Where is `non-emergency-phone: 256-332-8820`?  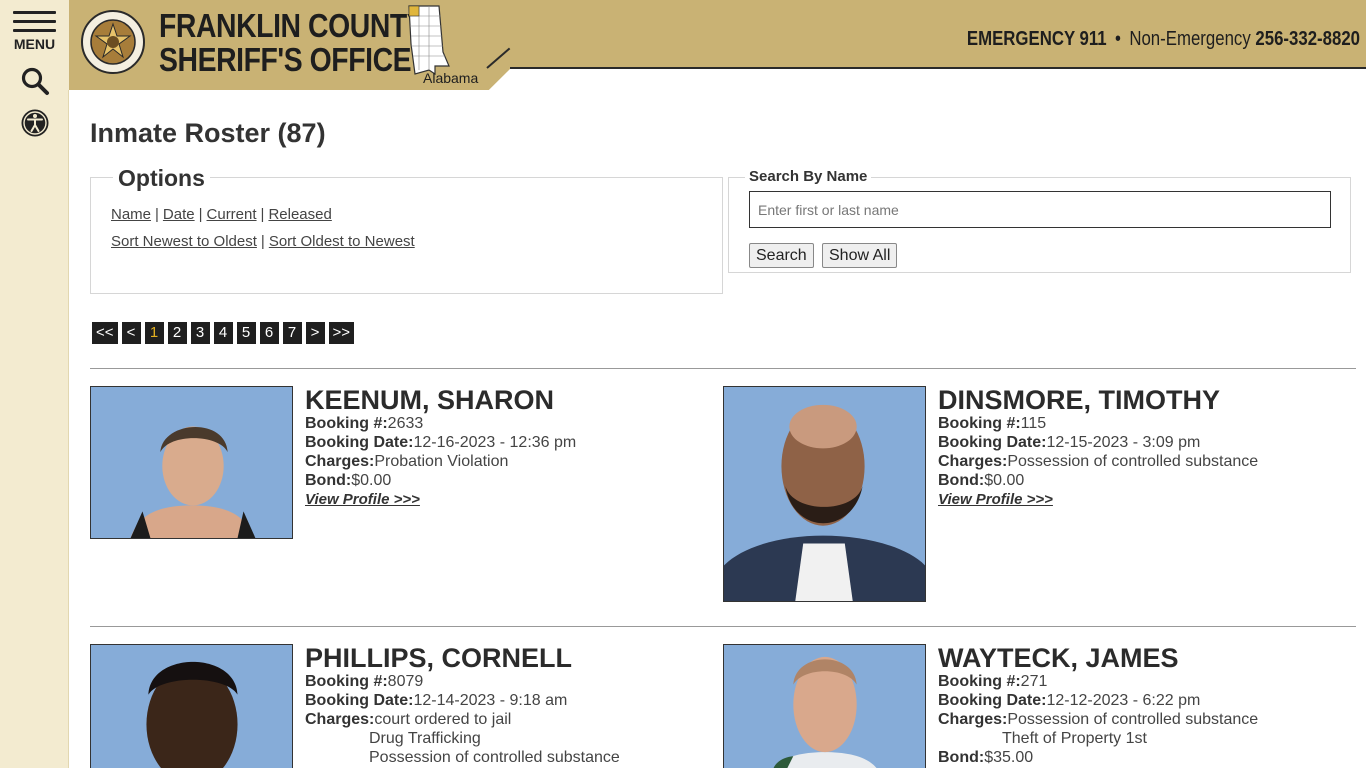
non-emergency-phone: 256-332-8820 is located at coordinates (1307, 39).